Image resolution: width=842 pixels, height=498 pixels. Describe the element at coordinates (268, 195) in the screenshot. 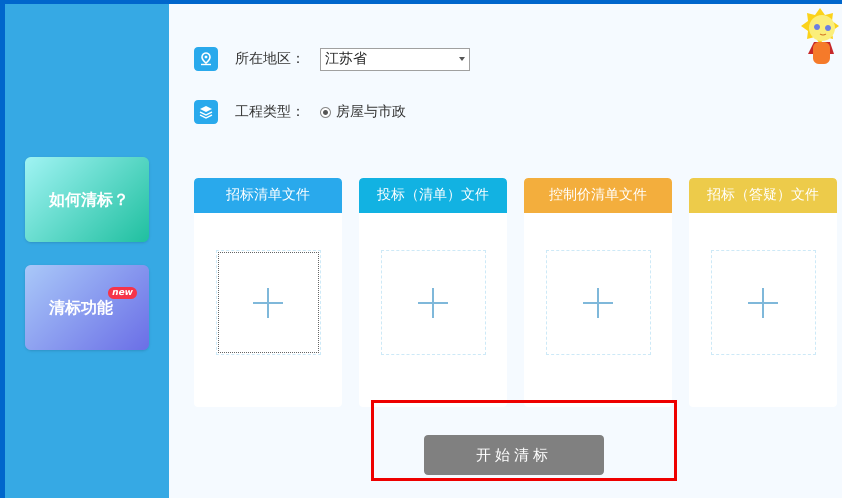

I see `card-header: 招标清单文件` at that location.